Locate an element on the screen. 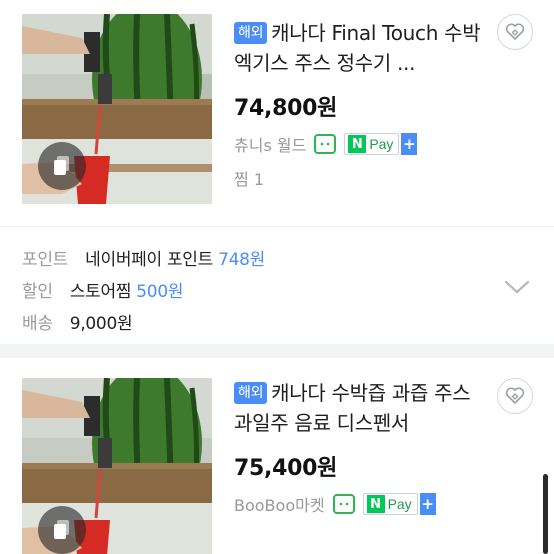 The width and height of the screenshot is (554, 554). wish-label: 찜 is located at coordinates (241, 179).